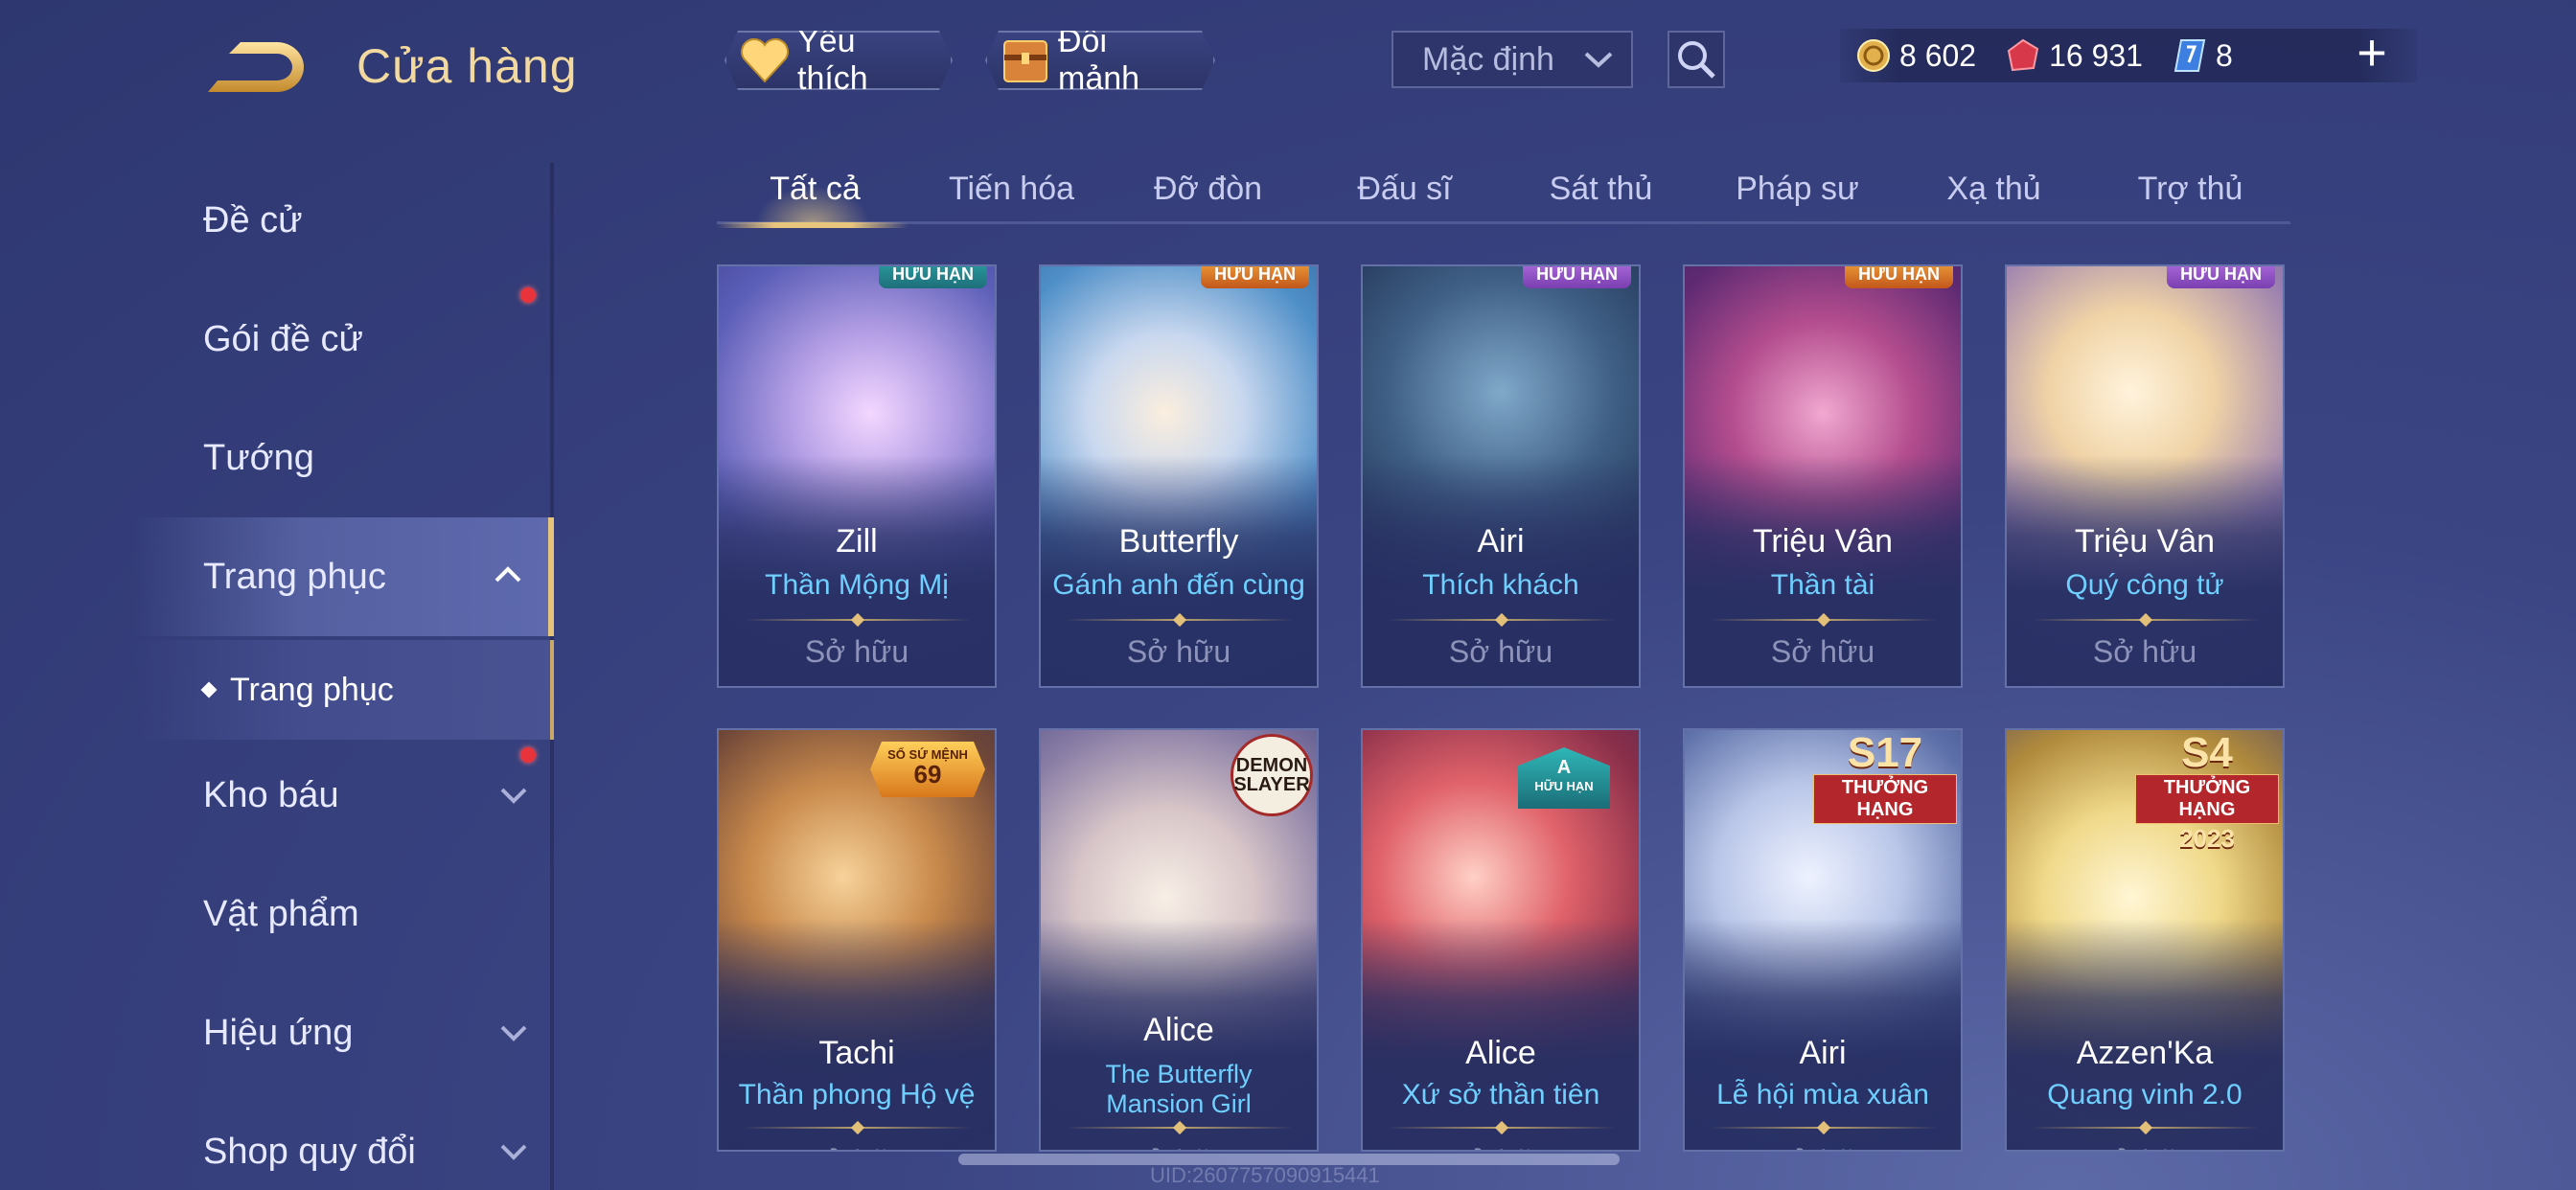 This screenshot has width=2576, height=1190. I want to click on tab-label: Pháp sư, so click(1797, 189).